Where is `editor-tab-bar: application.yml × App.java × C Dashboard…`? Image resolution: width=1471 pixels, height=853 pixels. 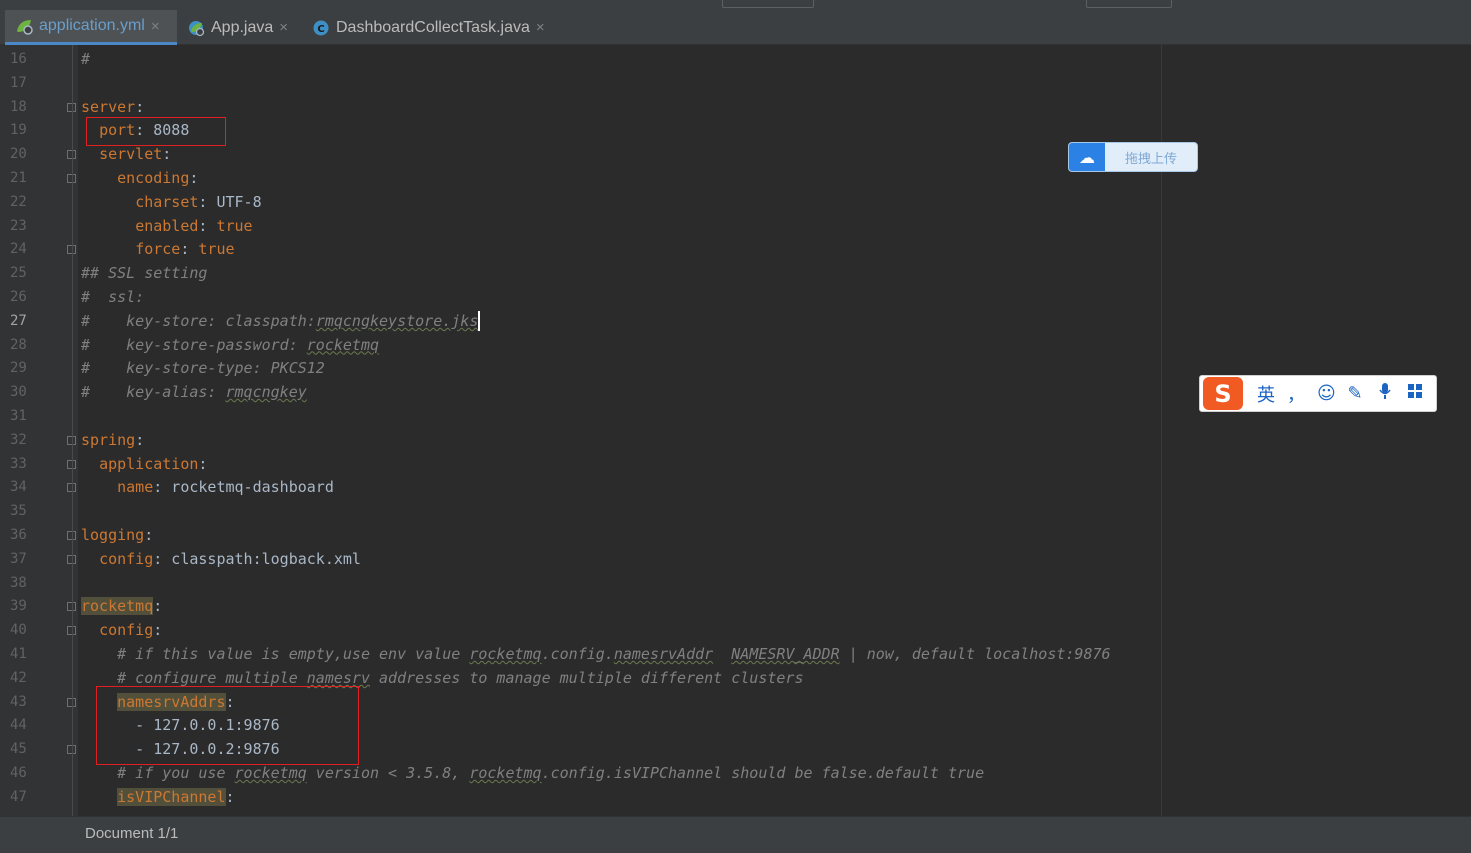 editor-tab-bar: application.yml × App.java × C Dashboard… is located at coordinates (735, 27).